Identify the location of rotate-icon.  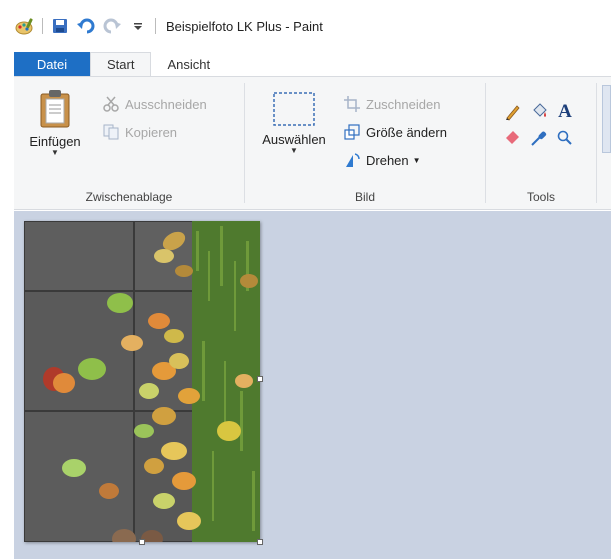
(352, 160).